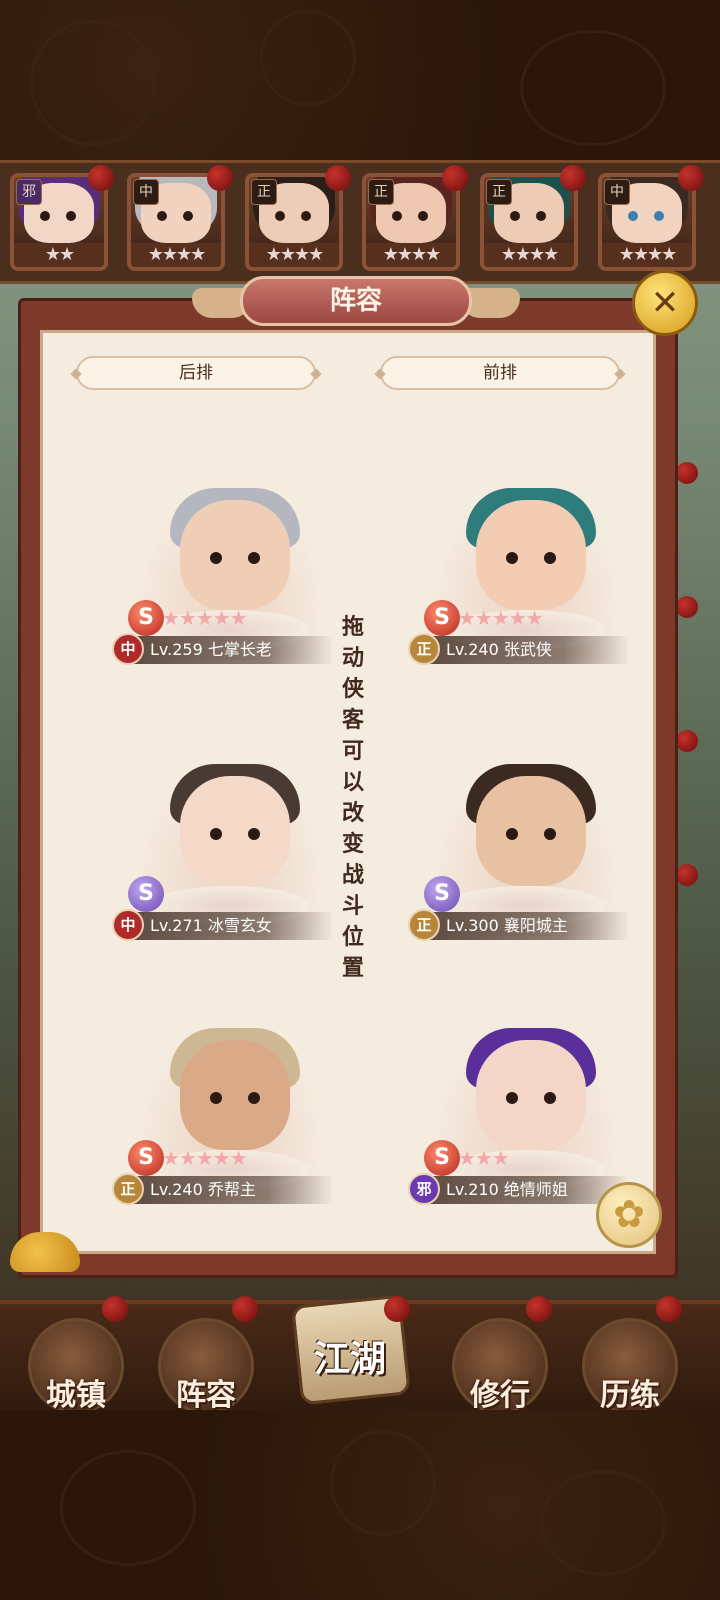 This screenshot has height=1600, width=720. Describe the element at coordinates (535, 1189) in the screenshot. I see `hero-name: 绝情师姐` at that location.